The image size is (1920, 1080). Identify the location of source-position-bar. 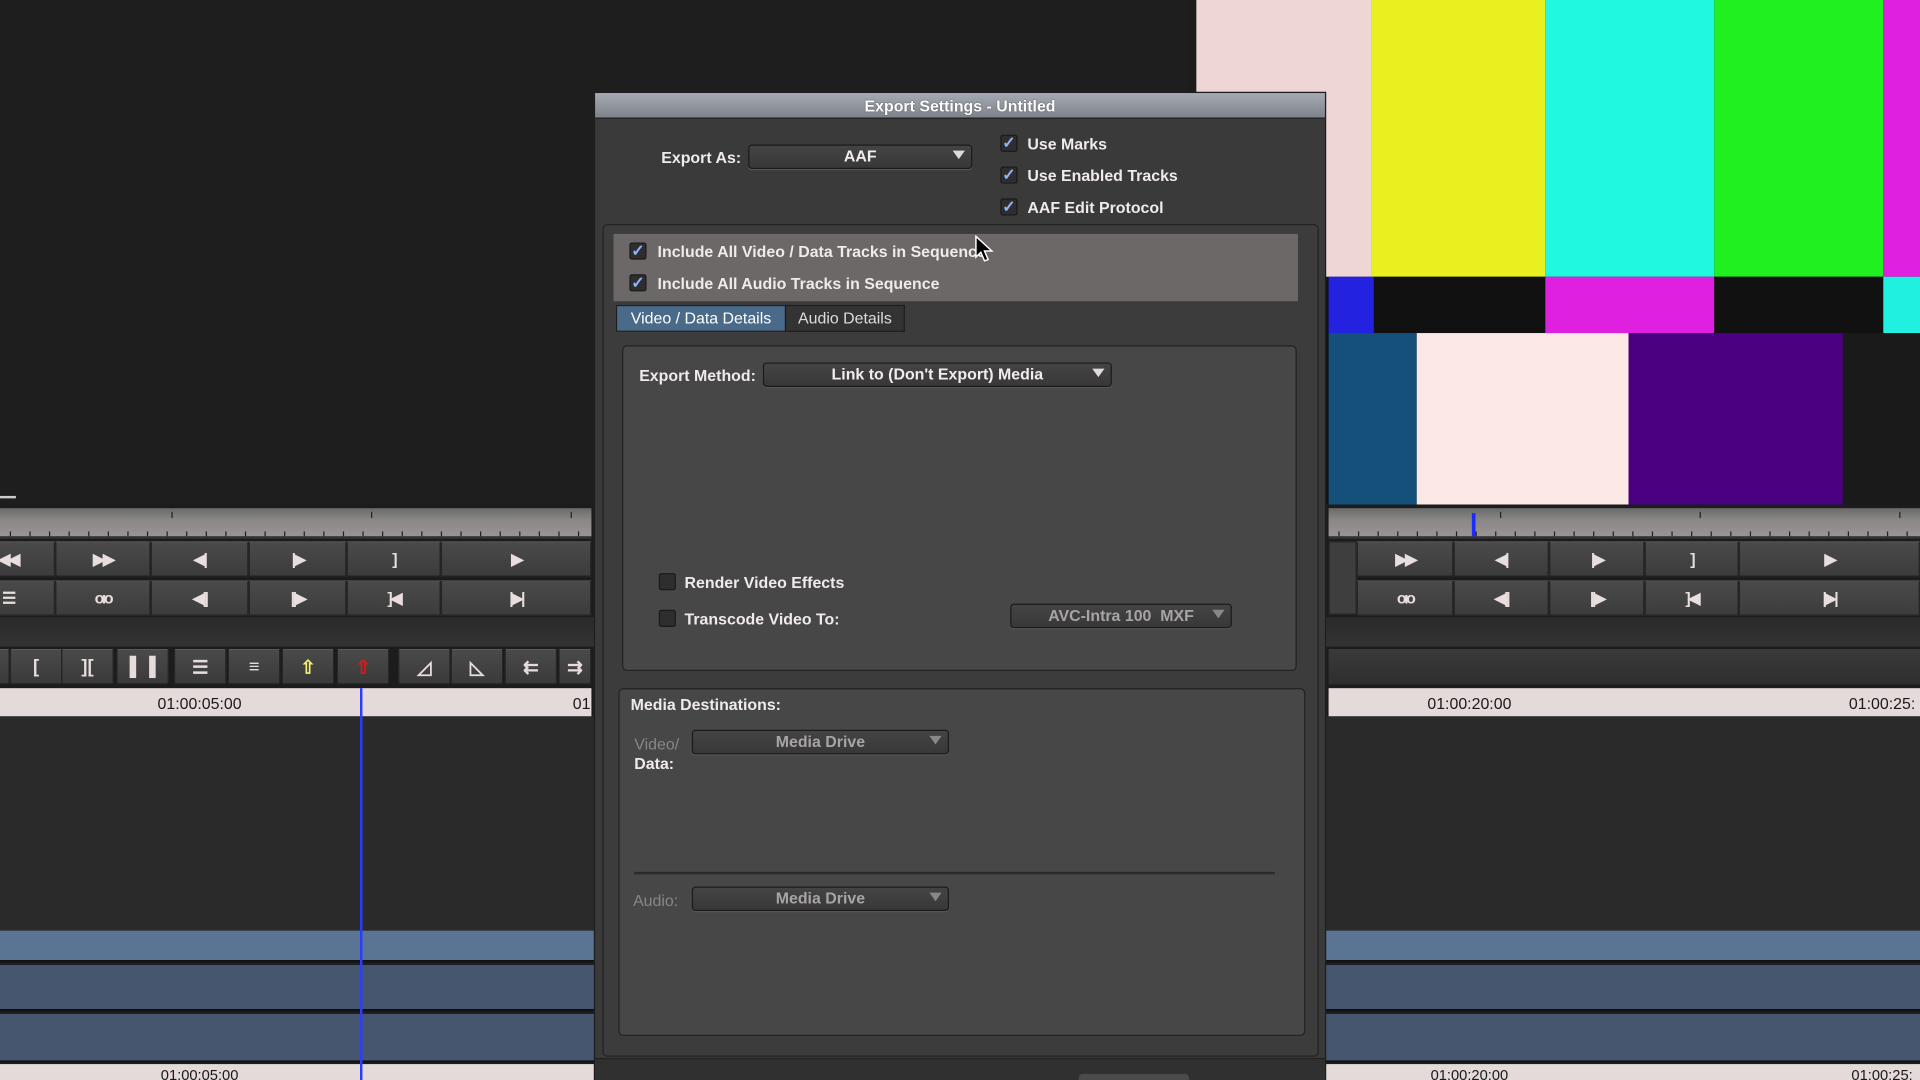
(296, 523).